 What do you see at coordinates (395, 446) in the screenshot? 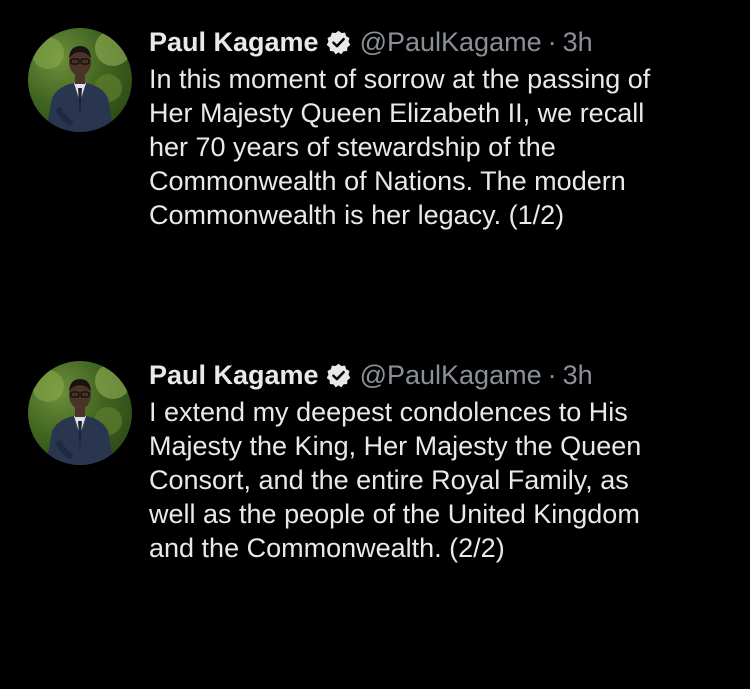
I see `tweet-text-line: Majesty the King, Her Majesty the Queen` at bounding box center [395, 446].